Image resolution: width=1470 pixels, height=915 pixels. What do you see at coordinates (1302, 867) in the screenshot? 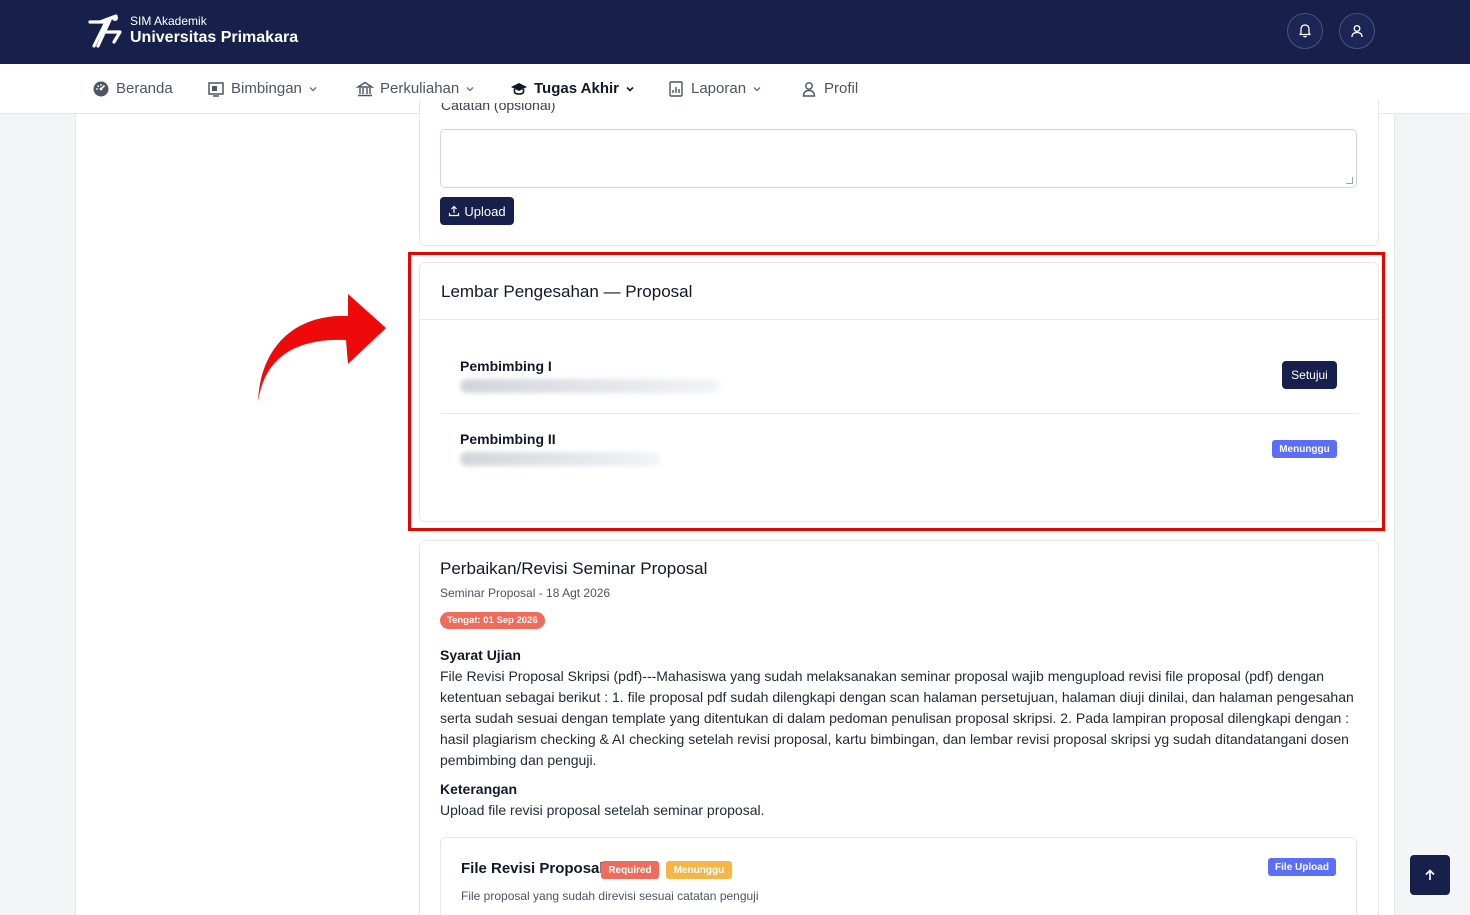
I see `file-type-badge: File Upload` at bounding box center [1302, 867].